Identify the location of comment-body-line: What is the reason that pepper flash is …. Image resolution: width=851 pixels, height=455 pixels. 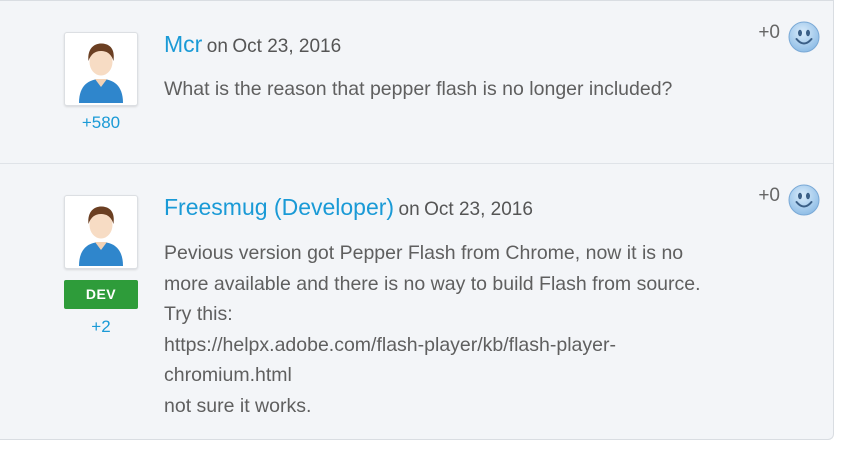
(418, 89).